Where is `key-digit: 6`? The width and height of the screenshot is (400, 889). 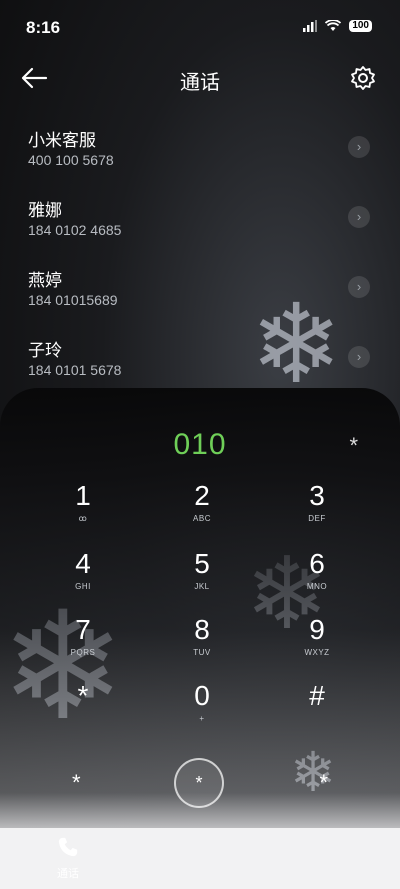
key-digit: 6 is located at coordinates (317, 563).